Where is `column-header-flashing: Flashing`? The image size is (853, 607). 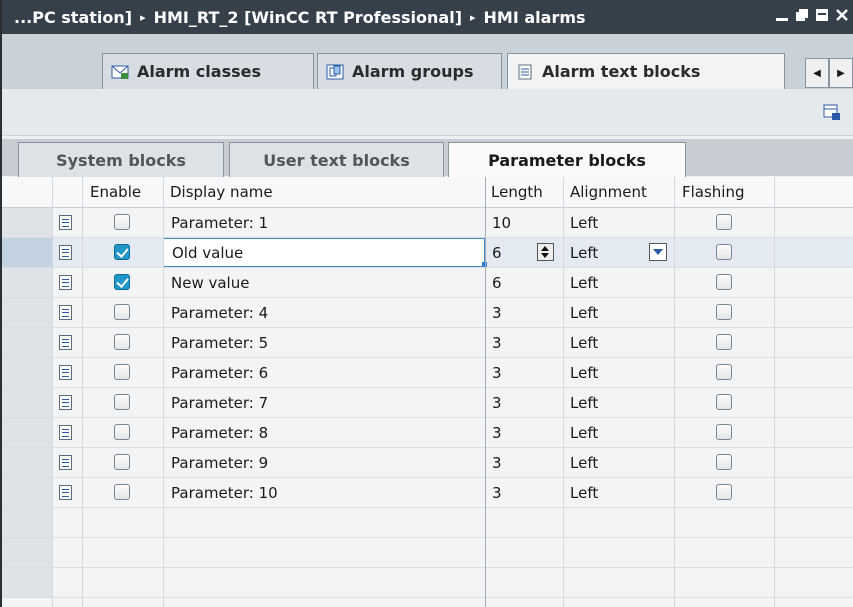 column-header-flashing: Flashing is located at coordinates (713, 192).